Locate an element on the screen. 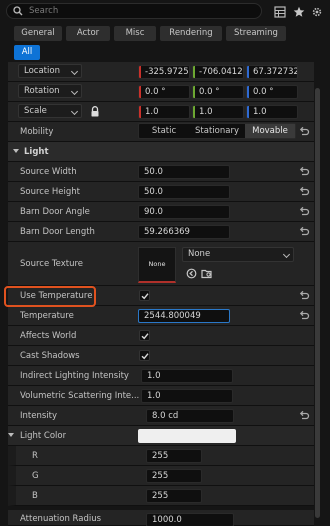 This screenshot has width=330, height=526. barn-door-angle-field: 90.0 is located at coordinates (184, 212).